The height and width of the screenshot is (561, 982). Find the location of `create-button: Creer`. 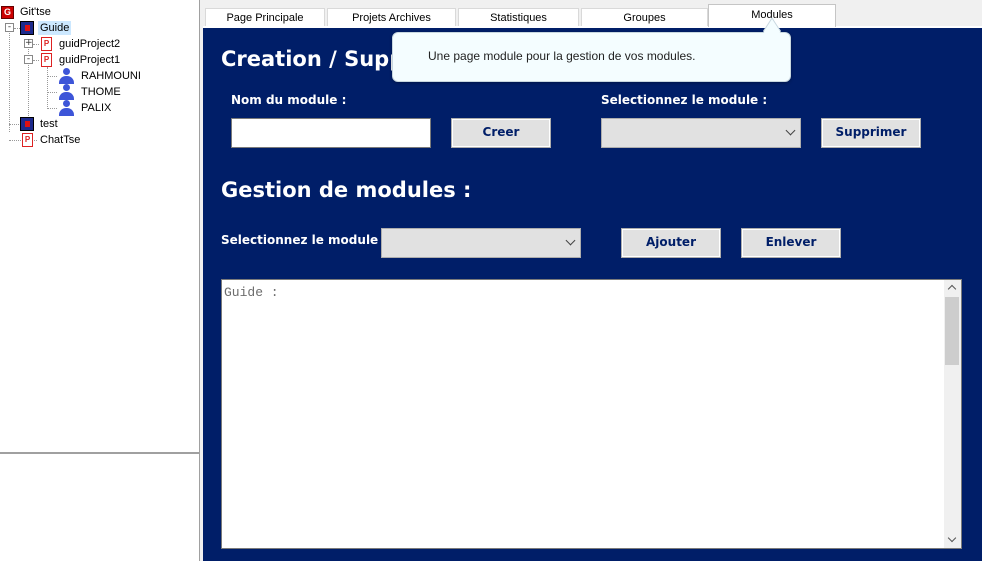

create-button: Creer is located at coordinates (501, 133).